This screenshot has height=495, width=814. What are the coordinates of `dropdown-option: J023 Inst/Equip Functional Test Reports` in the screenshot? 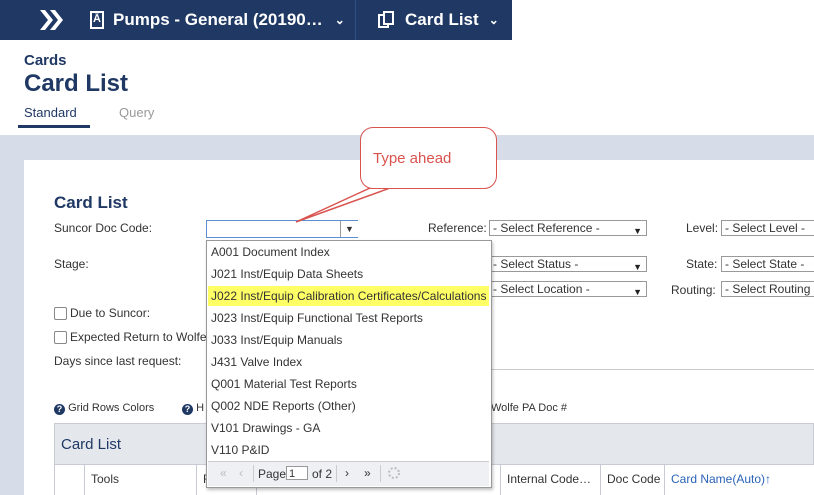 It's located at (348, 318).